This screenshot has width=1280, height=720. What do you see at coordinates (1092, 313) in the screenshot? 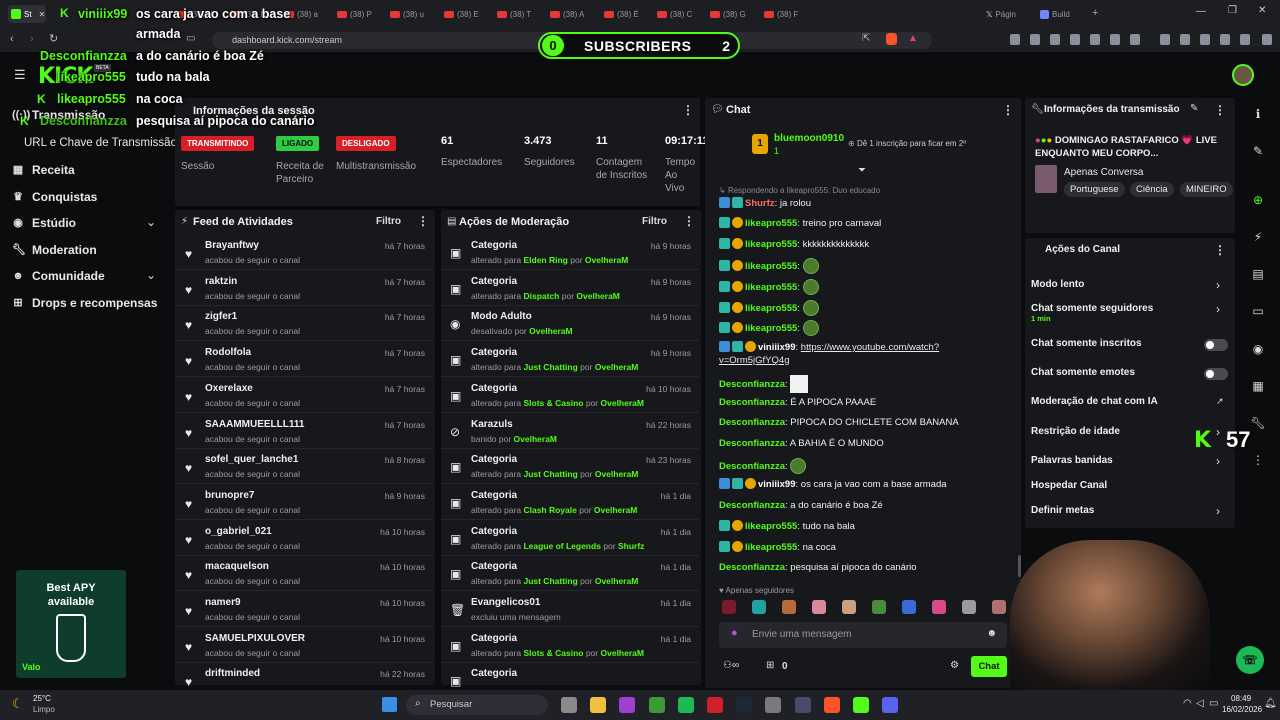
I see `channel-action-row: Chat somente seguidores 1 min` at bounding box center [1092, 313].